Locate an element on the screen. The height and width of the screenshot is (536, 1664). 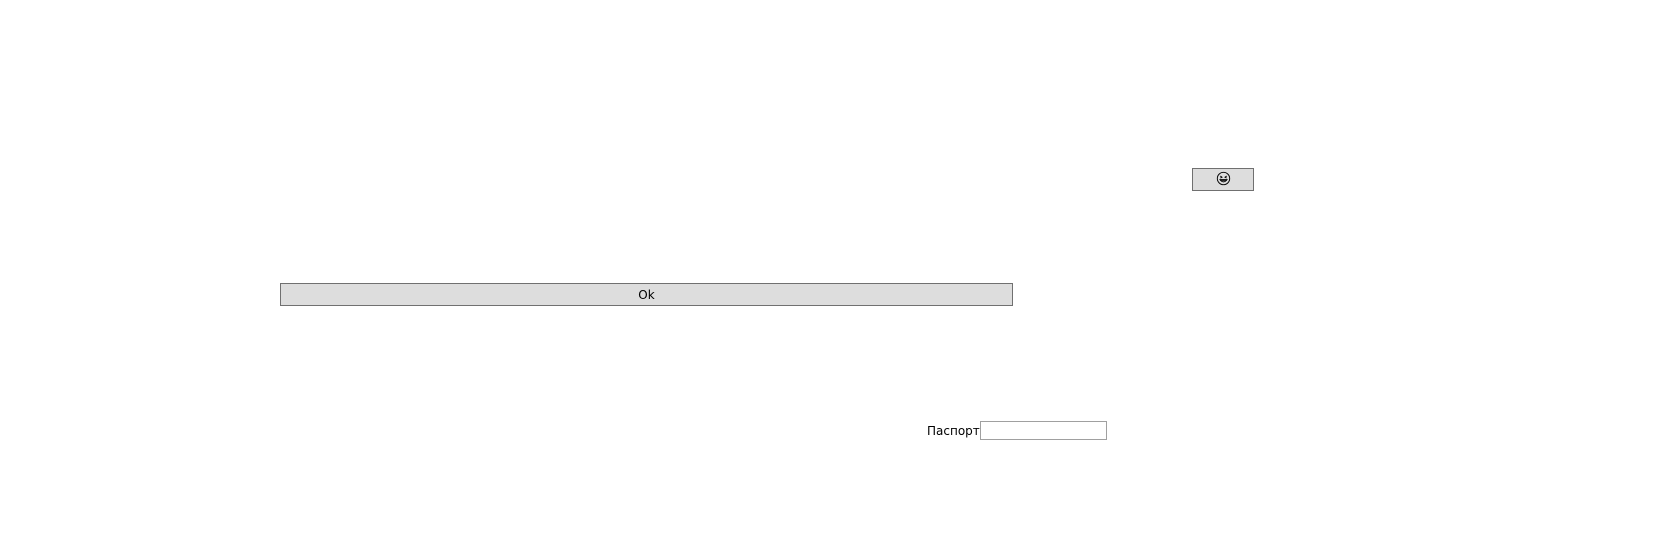
grinning-squinting-face-icon is located at coordinates (1223, 180).